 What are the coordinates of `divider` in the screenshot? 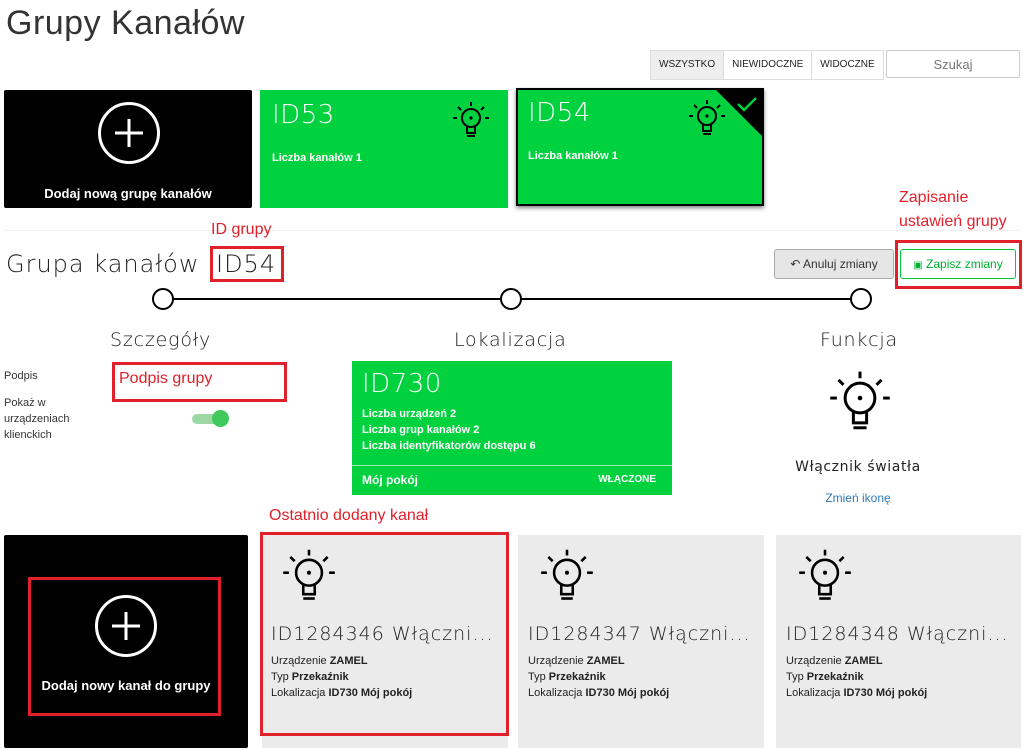 It's located at (512, 230).